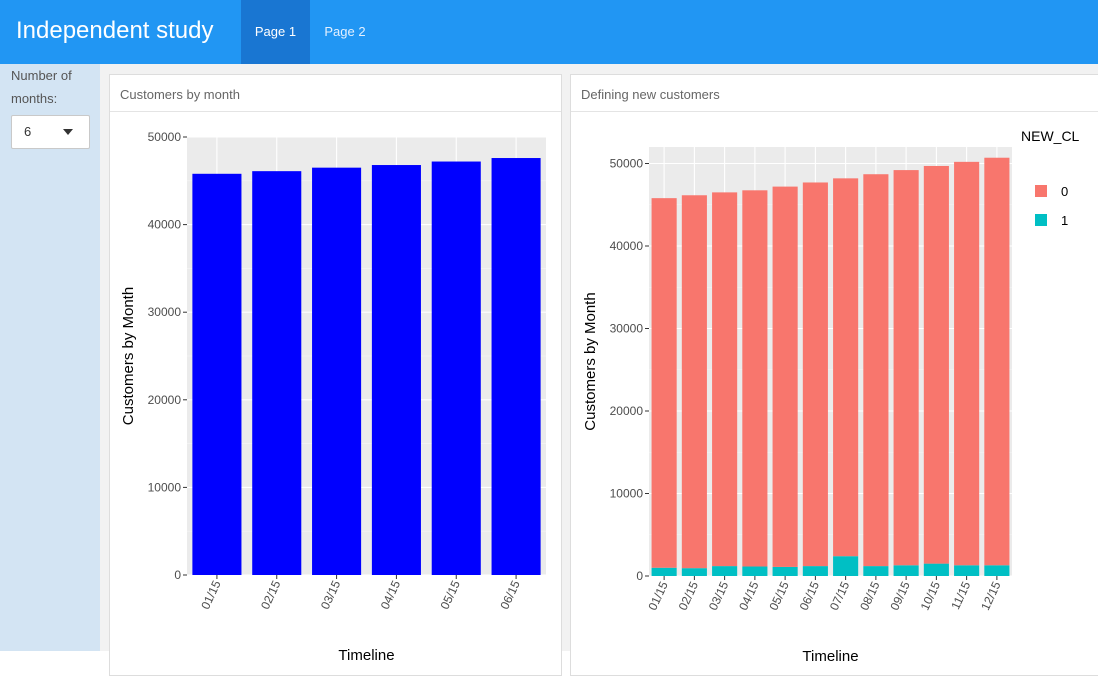 The height and width of the screenshot is (676, 1098). What do you see at coordinates (991, 595) in the screenshot?
I see `x-tick-label: 12/15` at bounding box center [991, 595].